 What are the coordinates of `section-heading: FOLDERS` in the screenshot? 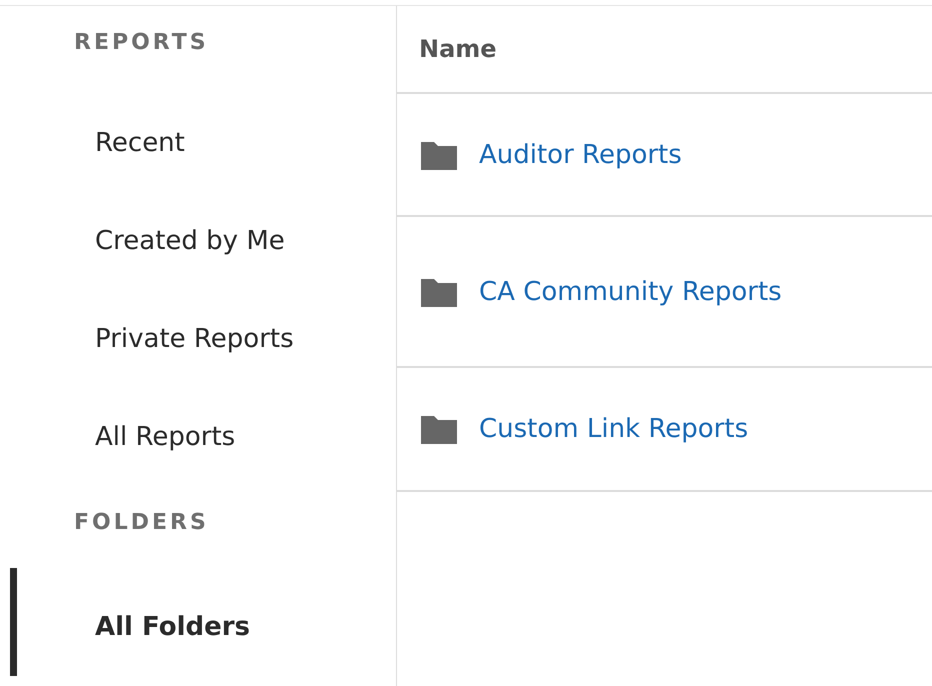 It's located at (141, 522).